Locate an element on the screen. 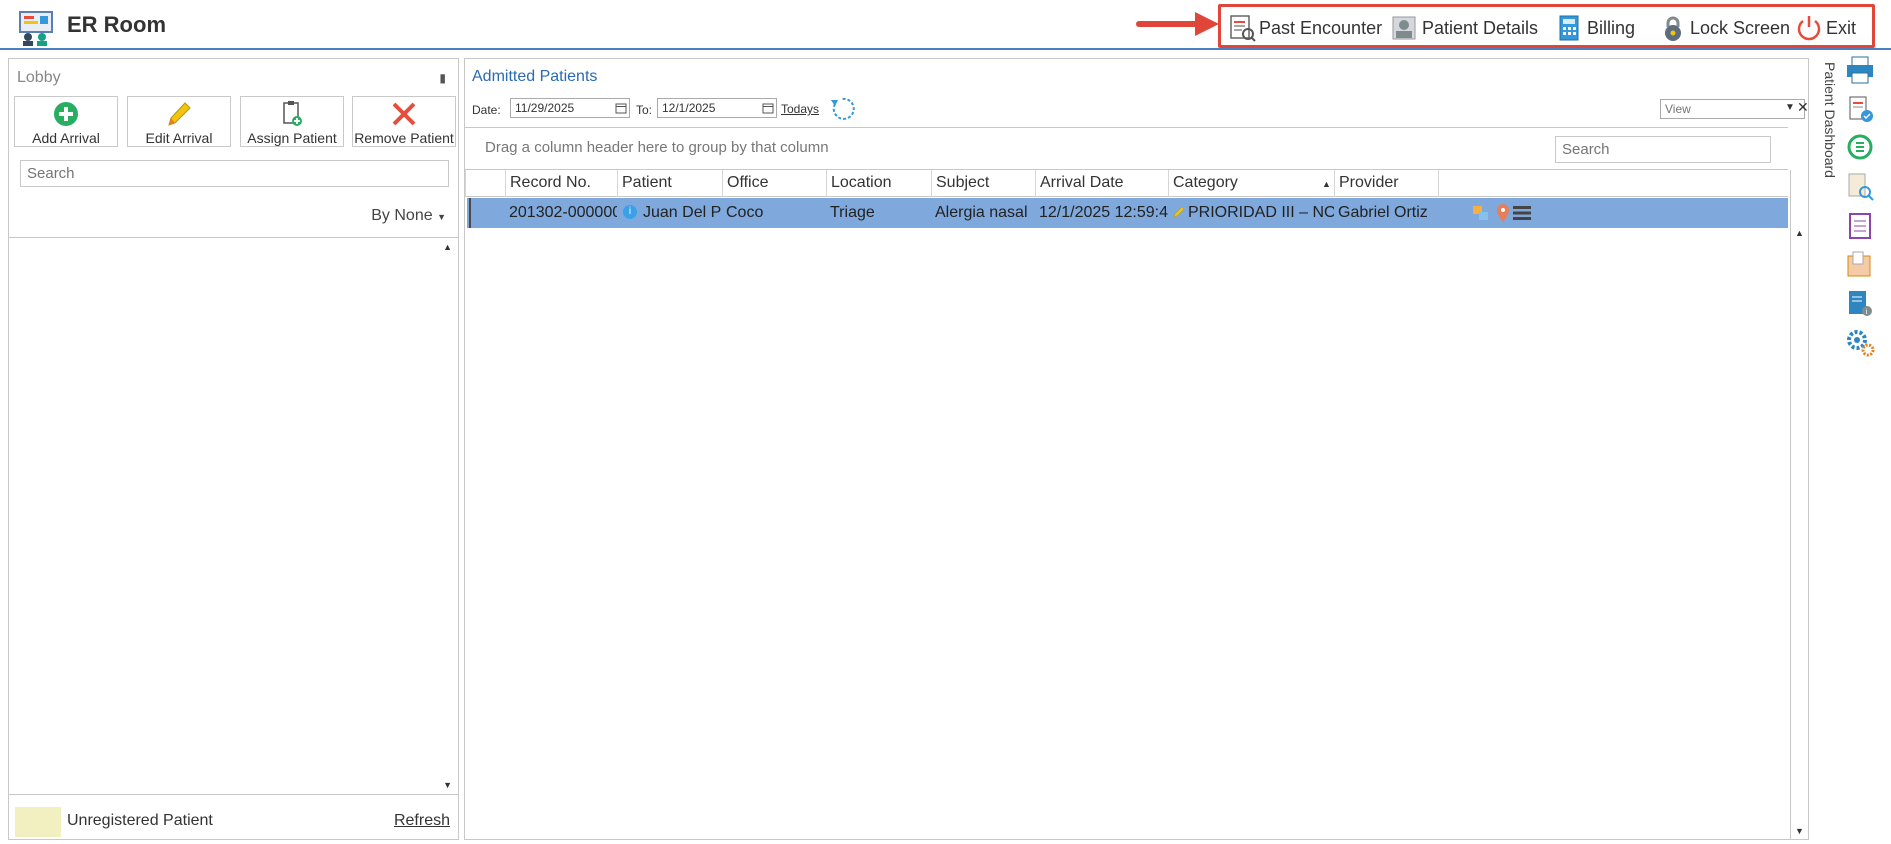 This screenshot has width=1891, height=844. remove-x-icon is located at coordinates (404, 114).